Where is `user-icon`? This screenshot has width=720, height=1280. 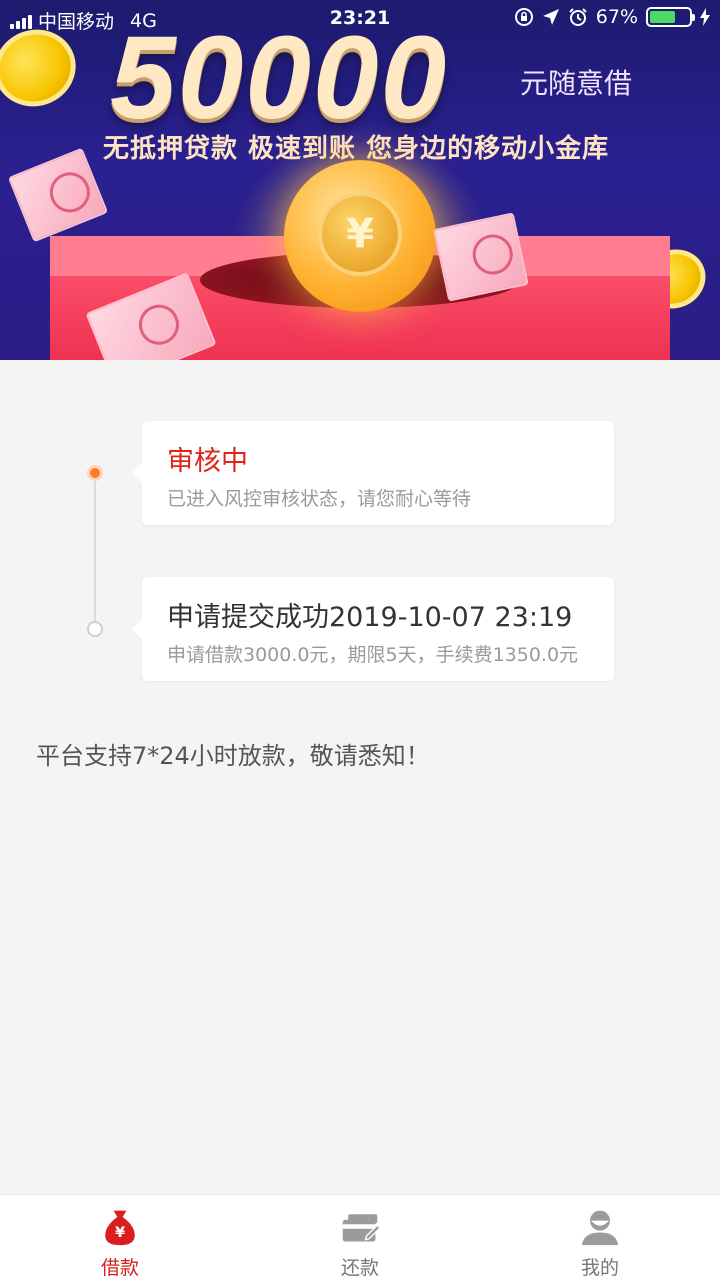
user-icon is located at coordinates (600, 1228).